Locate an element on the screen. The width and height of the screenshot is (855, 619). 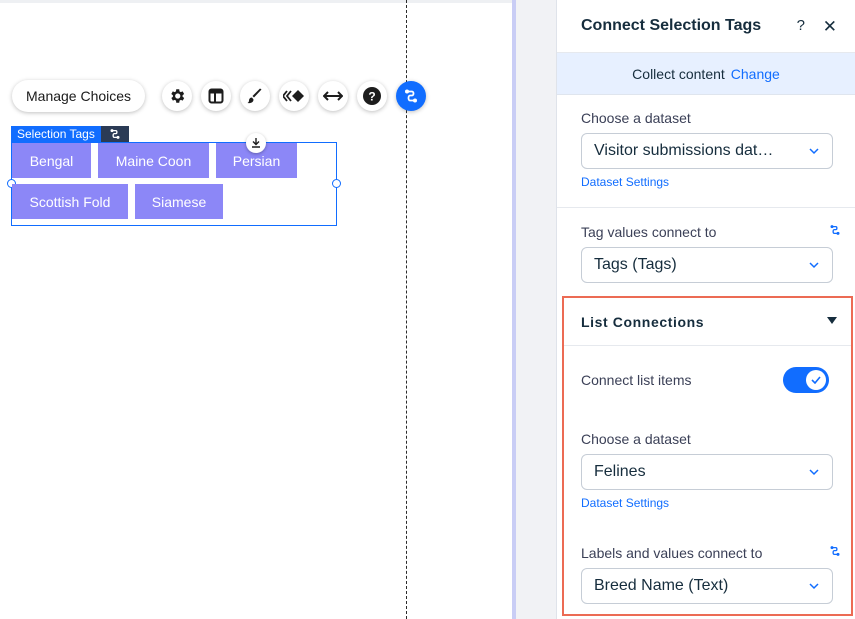
connect-list-items-toggle is located at coordinates (806, 380).